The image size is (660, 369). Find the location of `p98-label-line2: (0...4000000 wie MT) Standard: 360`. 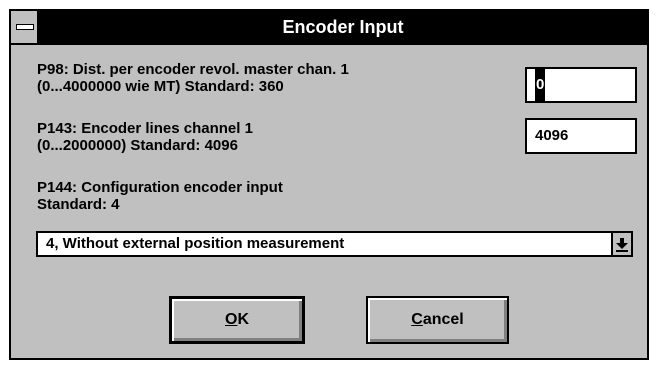

p98-label-line2: (0...4000000 wie MT) Standard: 360 is located at coordinates (160, 86).